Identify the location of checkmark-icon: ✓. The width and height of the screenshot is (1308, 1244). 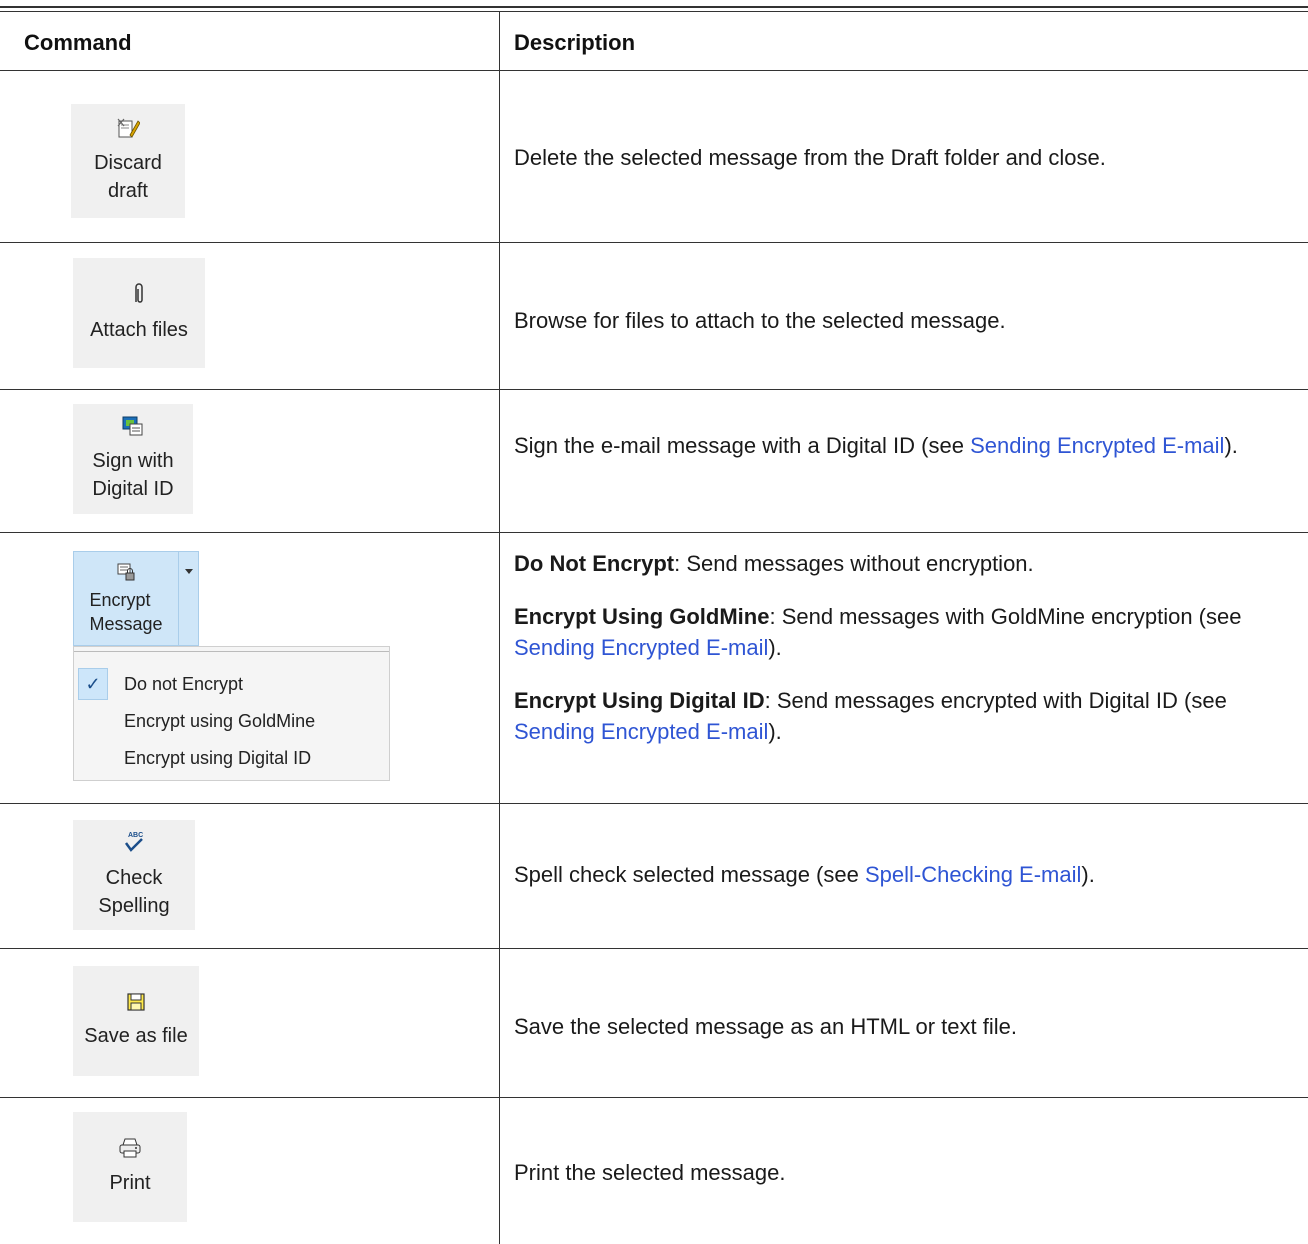
(93, 684).